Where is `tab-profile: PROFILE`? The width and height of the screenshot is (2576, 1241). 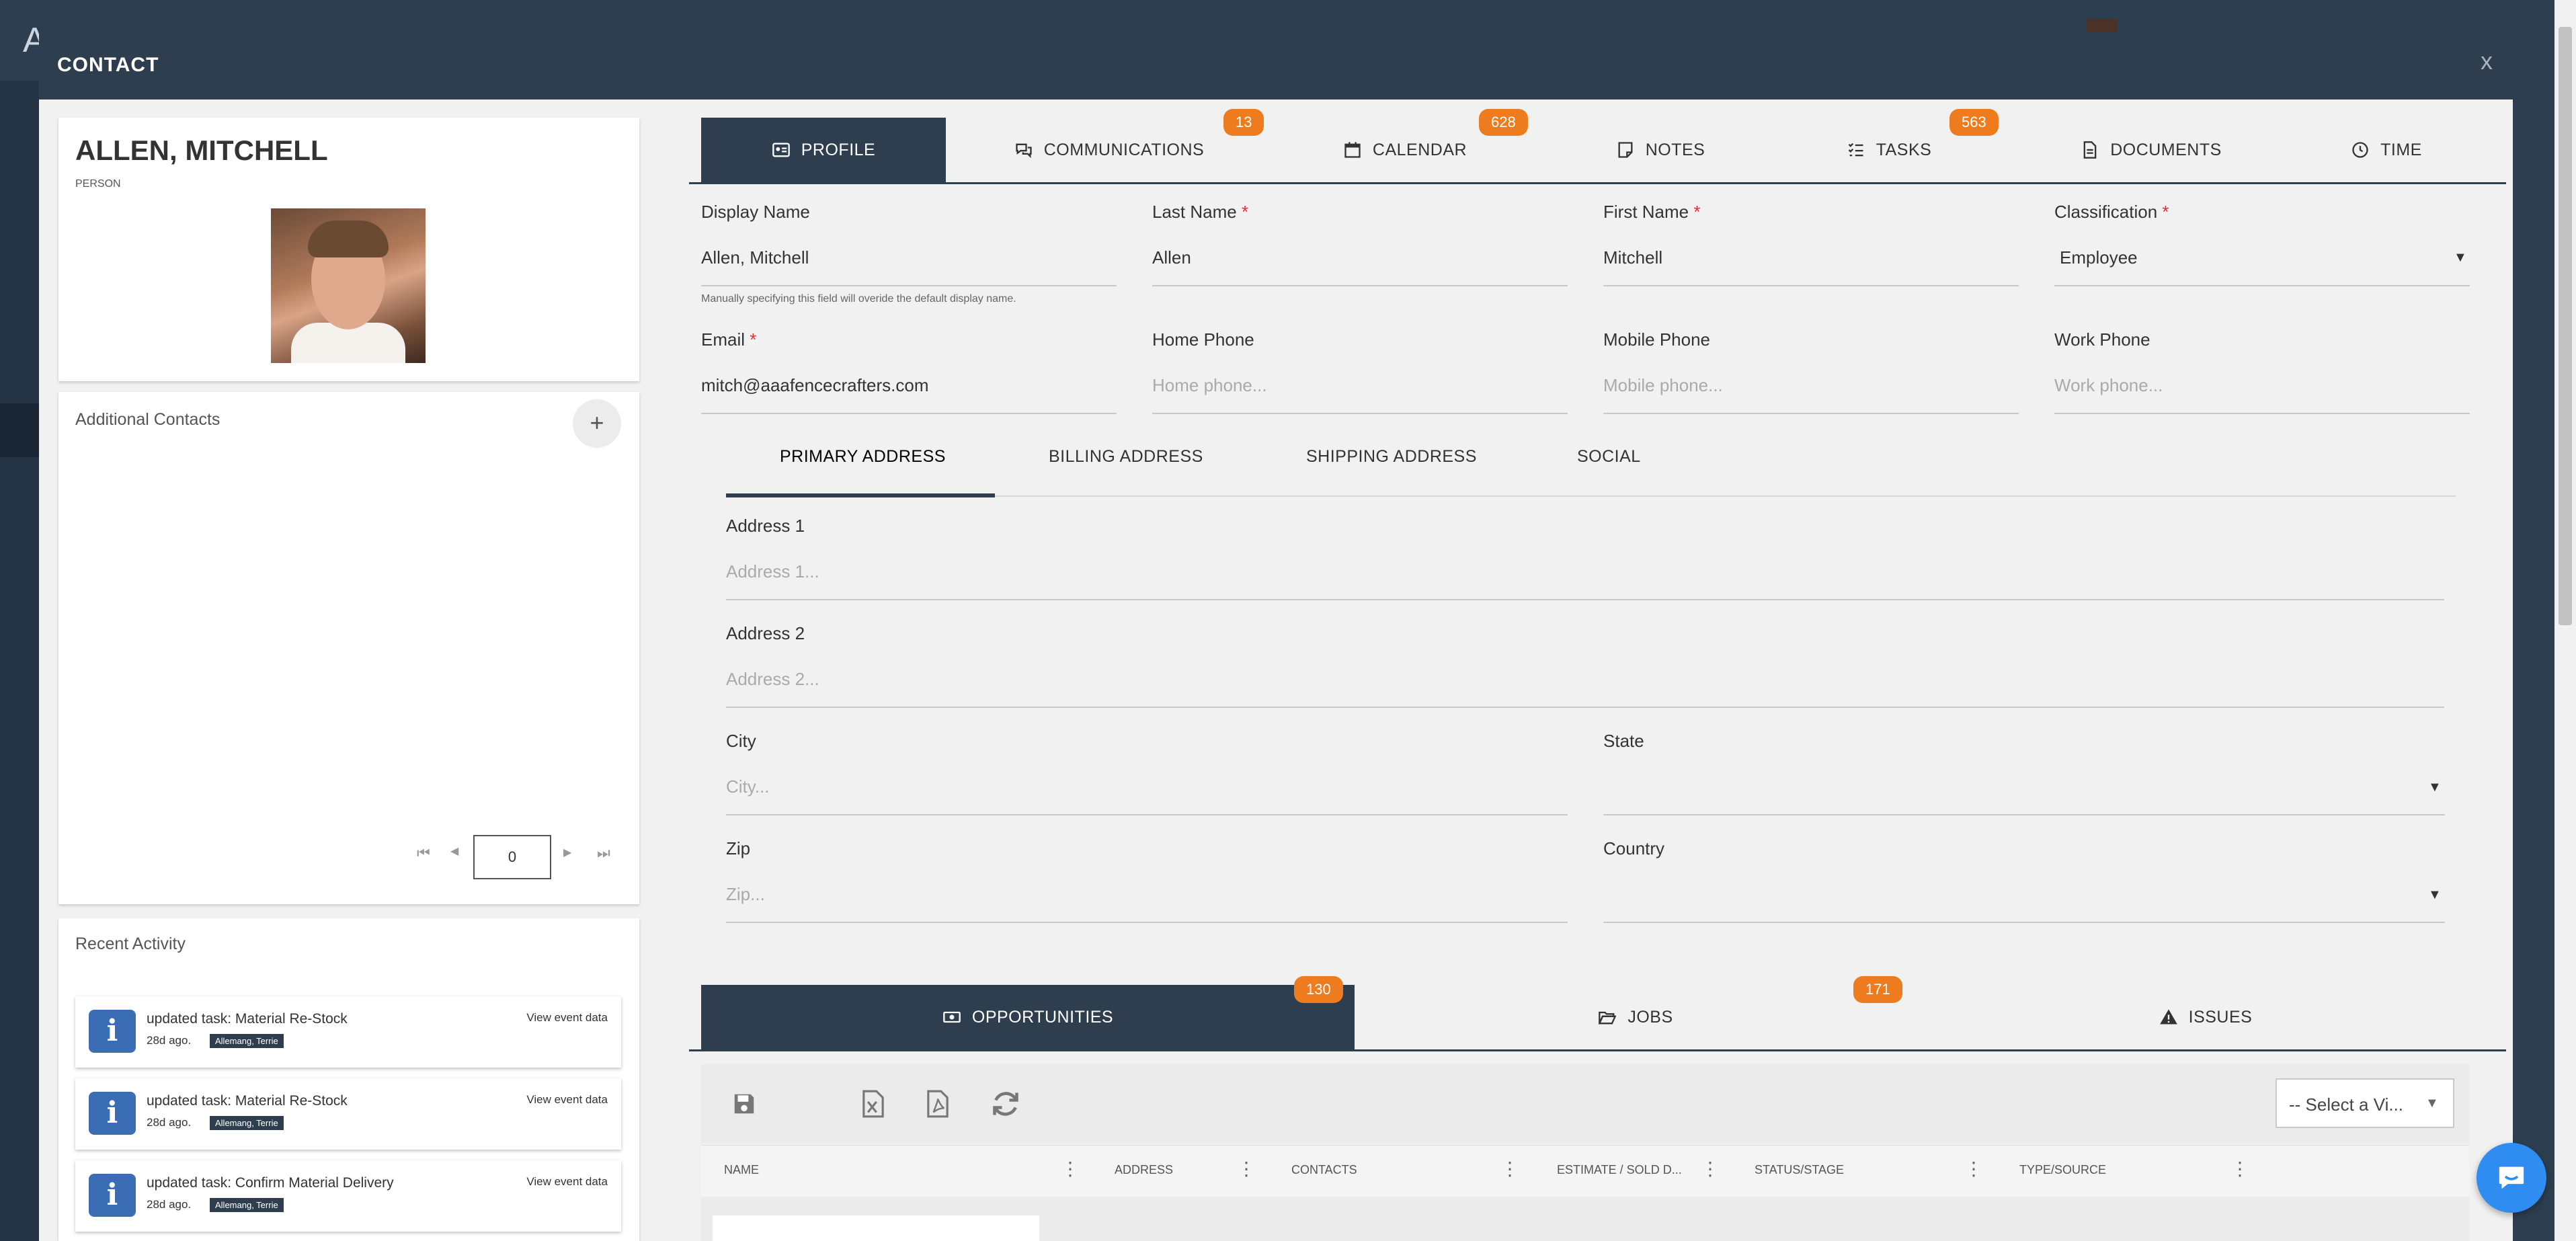 tab-profile: PROFILE is located at coordinates (823, 150).